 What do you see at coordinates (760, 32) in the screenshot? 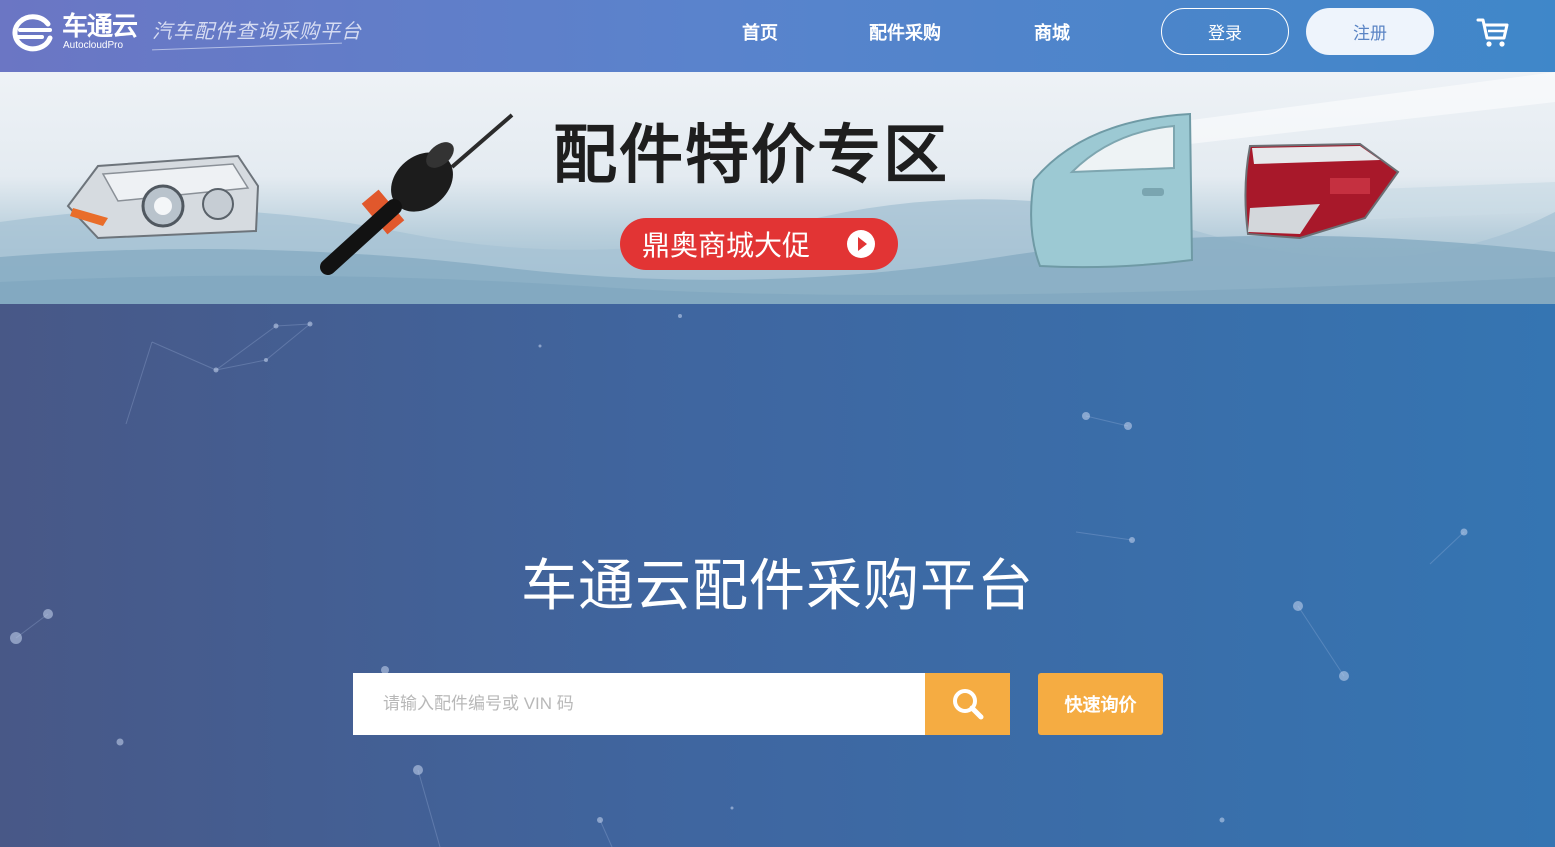
I see `nav-home: 首页` at bounding box center [760, 32].